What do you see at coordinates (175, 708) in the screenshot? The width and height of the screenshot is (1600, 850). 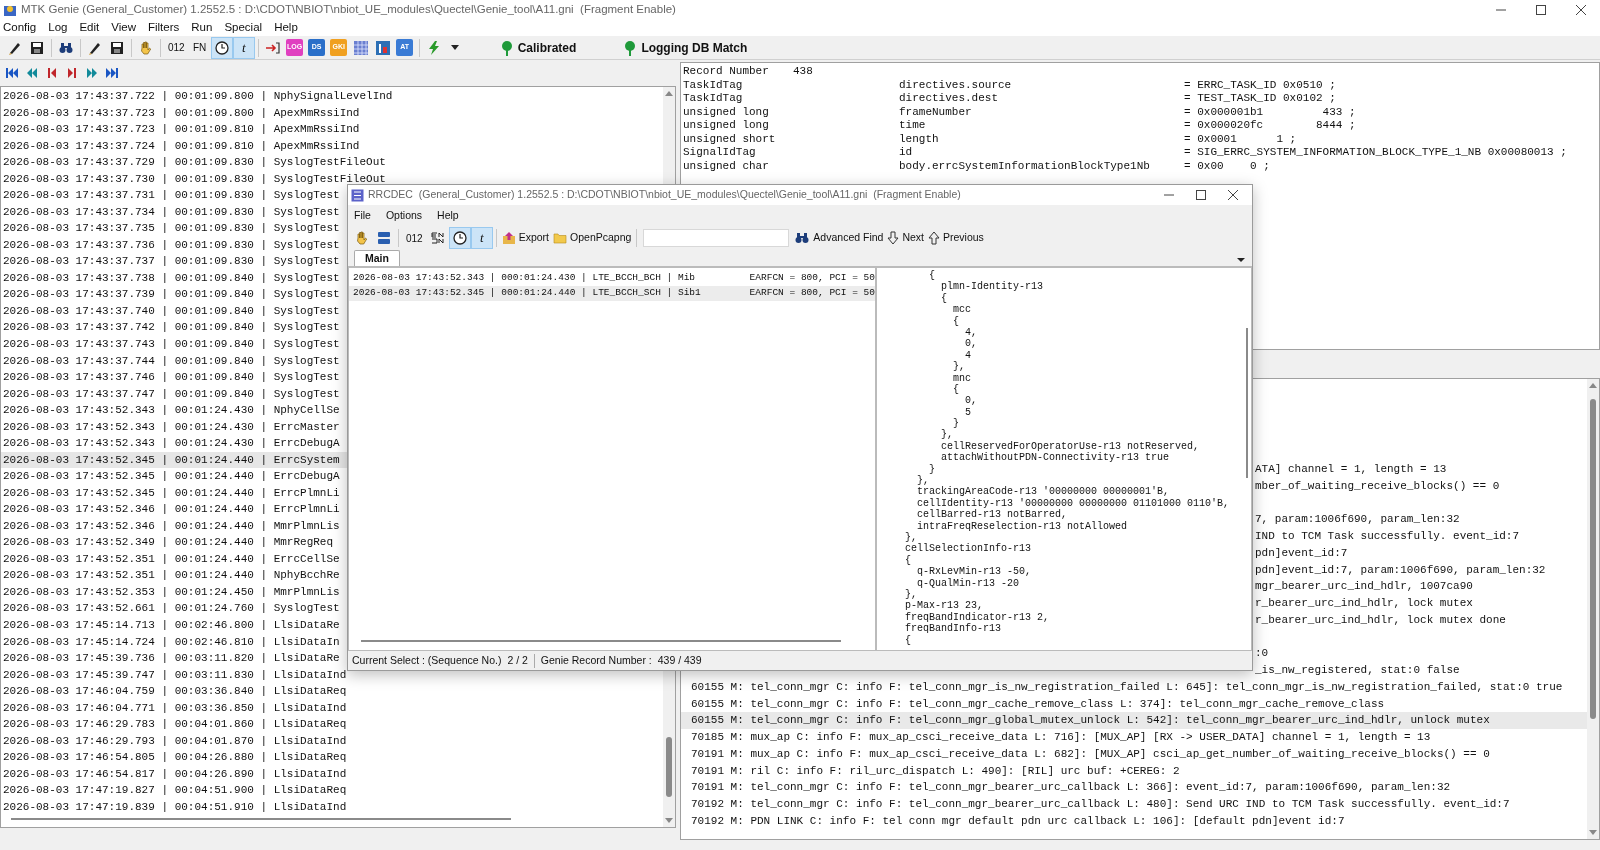 I see `log-row: 2026-08-03 17:46:04.771 | 00:03:36.850 | LlsiDataInd` at bounding box center [175, 708].